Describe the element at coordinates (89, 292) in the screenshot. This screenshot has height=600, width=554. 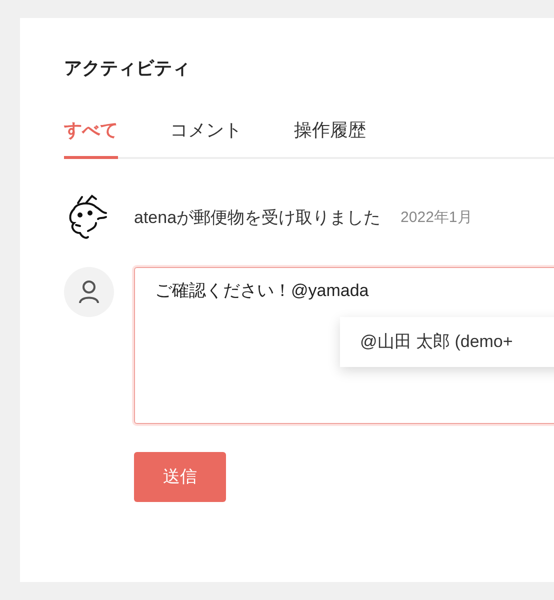
I see `user-icon` at that location.